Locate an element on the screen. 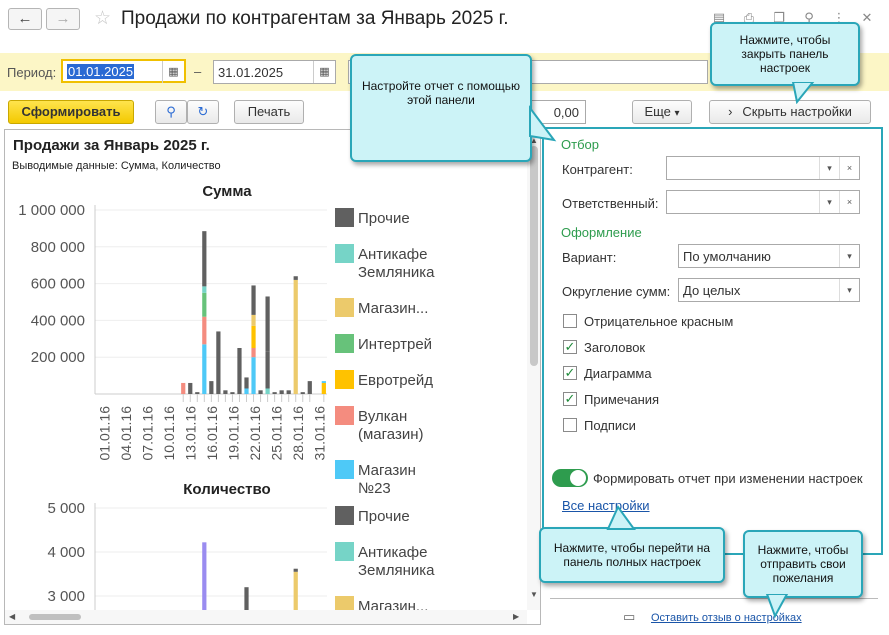 The width and height of the screenshot is (889, 635). chart-checkbox: ✓ is located at coordinates (570, 373).